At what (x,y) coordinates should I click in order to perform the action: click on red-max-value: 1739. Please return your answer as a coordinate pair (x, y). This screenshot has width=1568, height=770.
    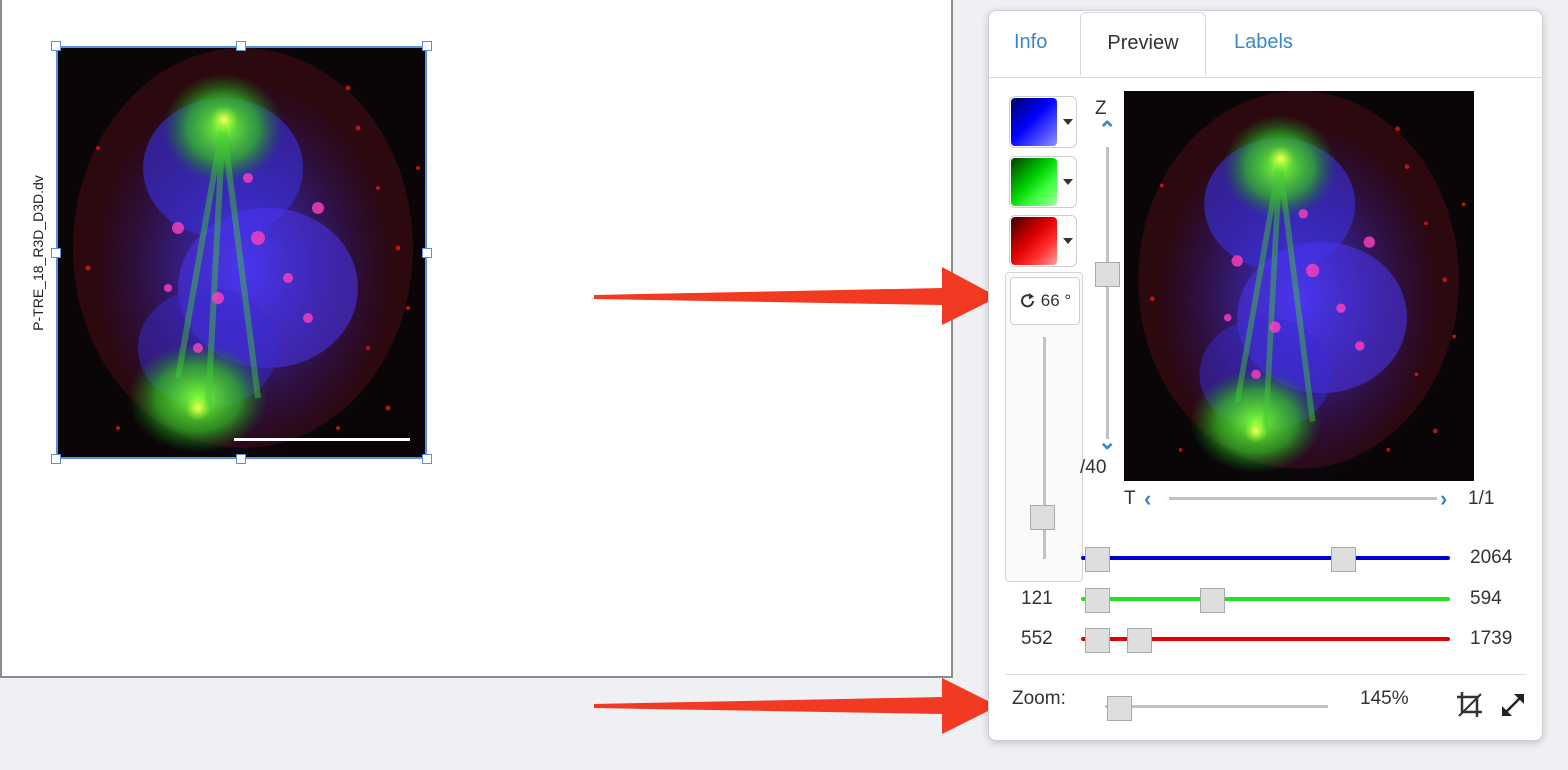
    Looking at the image, I should click on (1491, 638).